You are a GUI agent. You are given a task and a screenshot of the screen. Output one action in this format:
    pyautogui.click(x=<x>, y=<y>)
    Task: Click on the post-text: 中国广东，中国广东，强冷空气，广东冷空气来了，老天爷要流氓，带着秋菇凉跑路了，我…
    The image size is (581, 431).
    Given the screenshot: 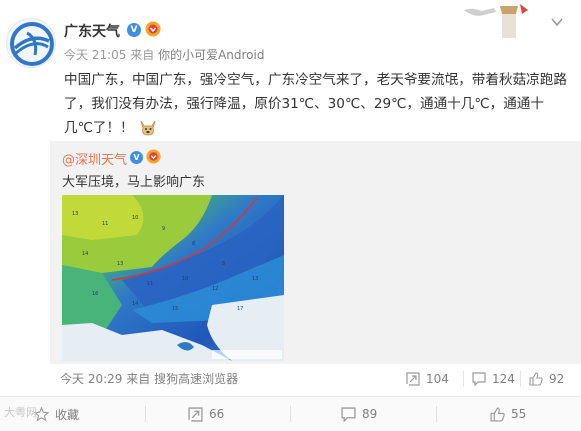 What is the action you would take?
    pyautogui.click(x=316, y=104)
    